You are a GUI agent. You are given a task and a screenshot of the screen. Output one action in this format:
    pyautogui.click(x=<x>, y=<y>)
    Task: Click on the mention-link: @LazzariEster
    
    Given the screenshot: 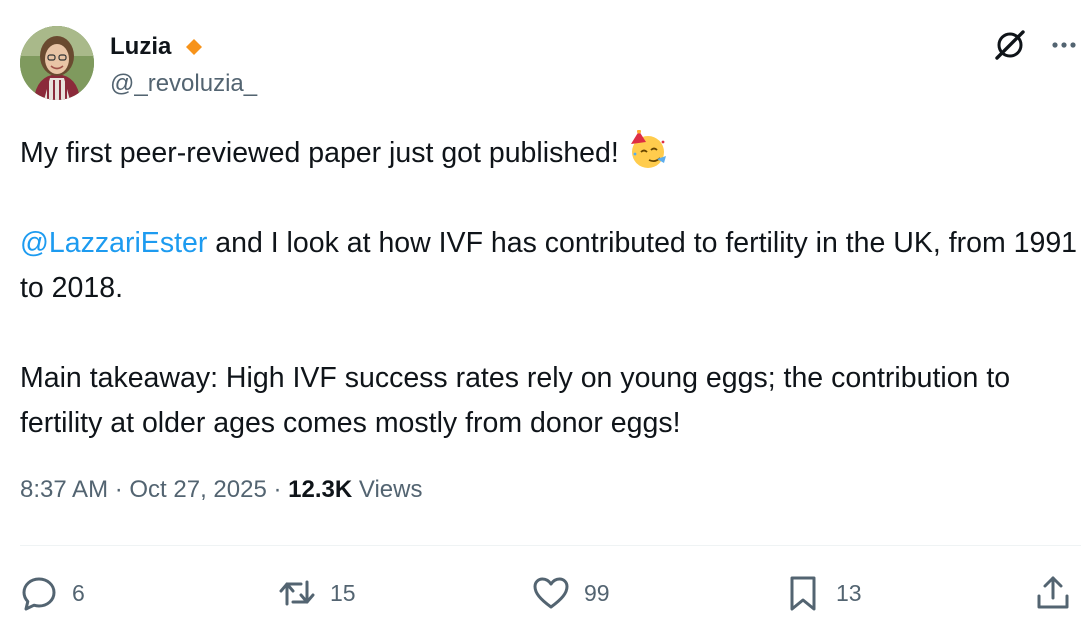 What is the action you would take?
    pyautogui.click(x=113, y=243)
    